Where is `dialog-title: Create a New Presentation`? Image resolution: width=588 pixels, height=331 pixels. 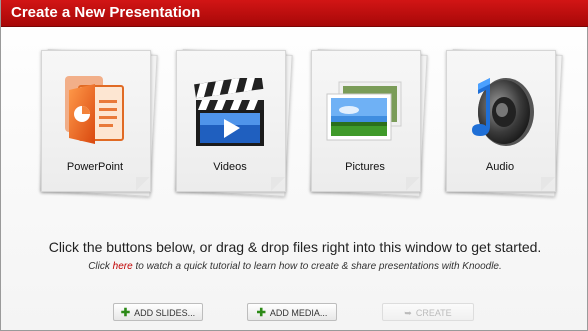 dialog-title: Create a New Presentation is located at coordinates (106, 12).